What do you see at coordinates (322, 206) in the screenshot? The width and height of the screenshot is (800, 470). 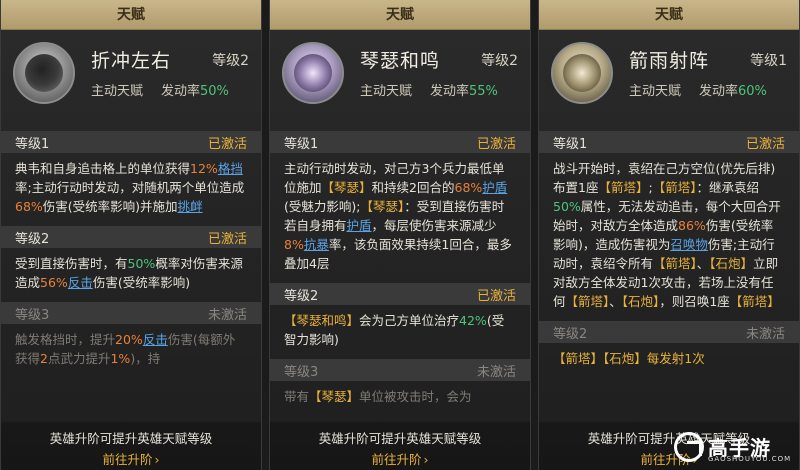 I see `description-text: (受魅力影响);` at bounding box center [322, 206].